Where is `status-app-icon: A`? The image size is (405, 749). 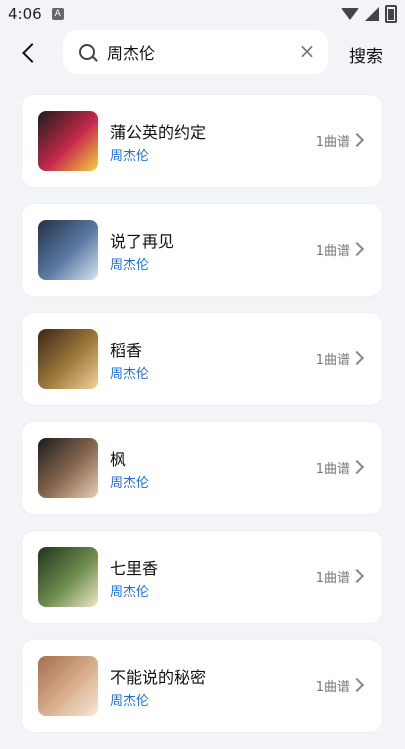
status-app-icon: A is located at coordinates (57, 14).